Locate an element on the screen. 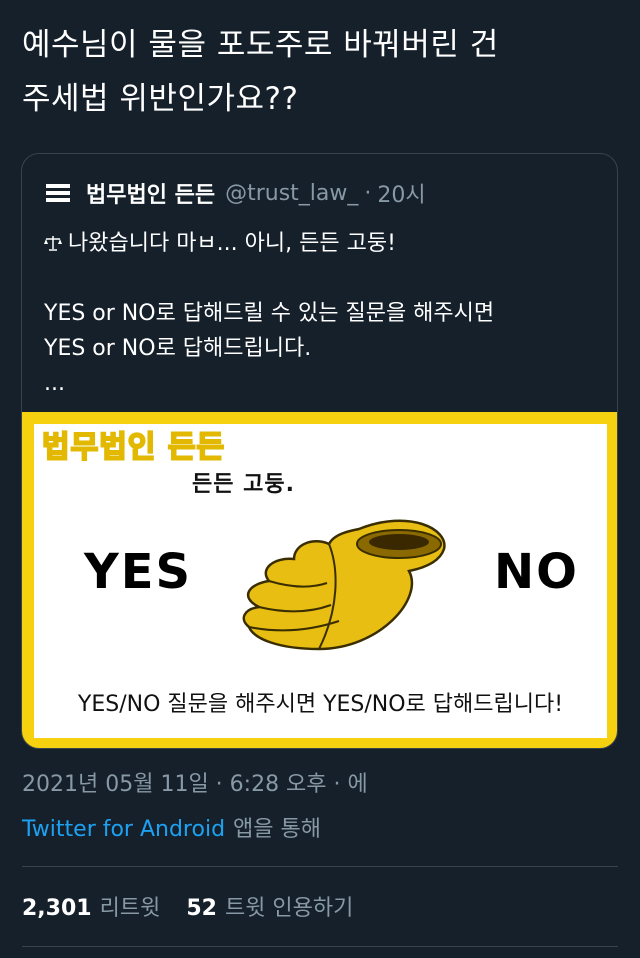 The width and height of the screenshot is (640, 958). quoted-account-name: 법무법인 든든 is located at coordinates (150, 193).